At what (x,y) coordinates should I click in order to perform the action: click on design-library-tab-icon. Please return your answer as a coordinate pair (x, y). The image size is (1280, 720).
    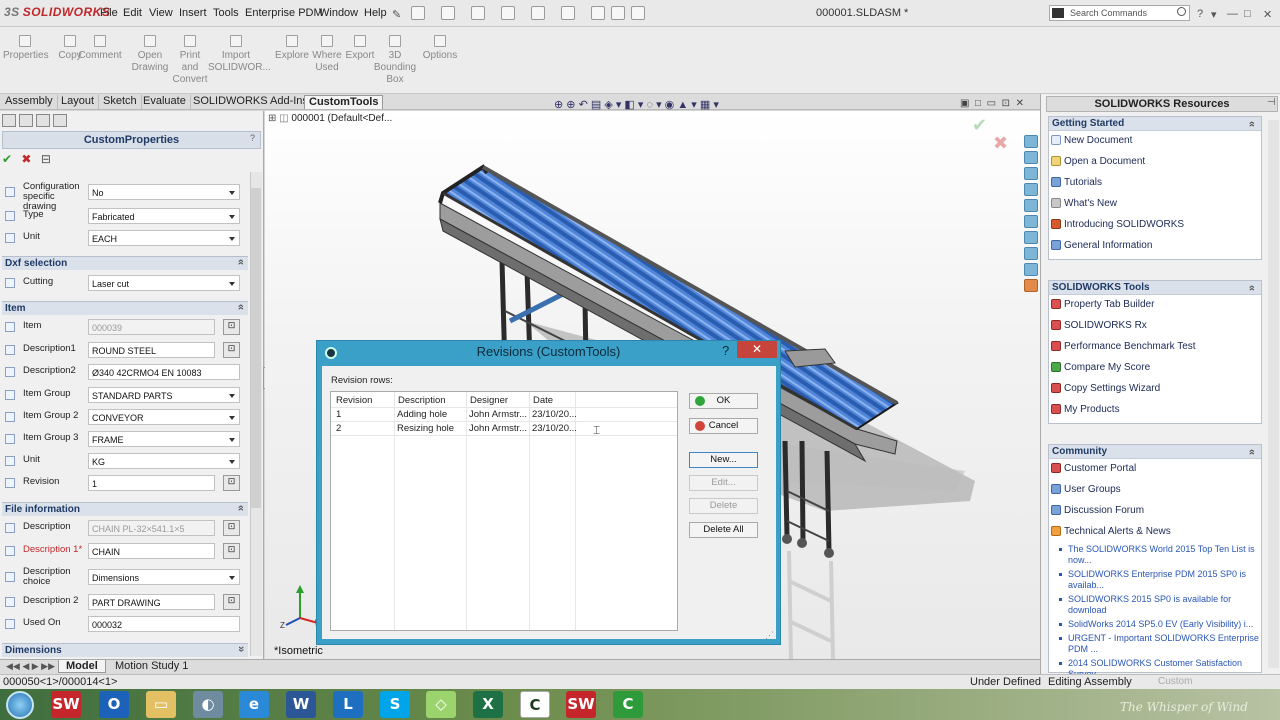
    Looking at the image, I should click on (1031, 157).